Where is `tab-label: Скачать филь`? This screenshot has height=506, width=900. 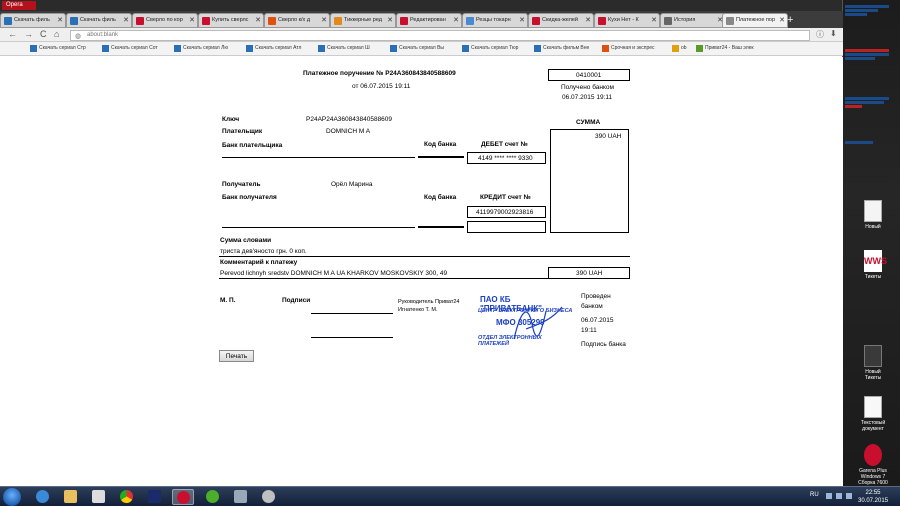
tab-label: Скачать филь is located at coordinates (32, 20).